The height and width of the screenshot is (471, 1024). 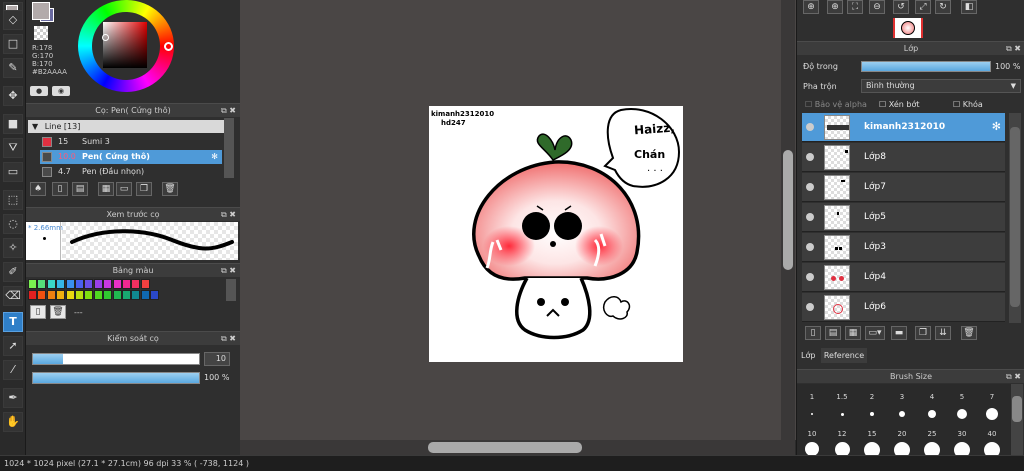 What do you see at coordinates (13, 248) in the screenshot?
I see `magic-wand-icon: ✧` at bounding box center [13, 248].